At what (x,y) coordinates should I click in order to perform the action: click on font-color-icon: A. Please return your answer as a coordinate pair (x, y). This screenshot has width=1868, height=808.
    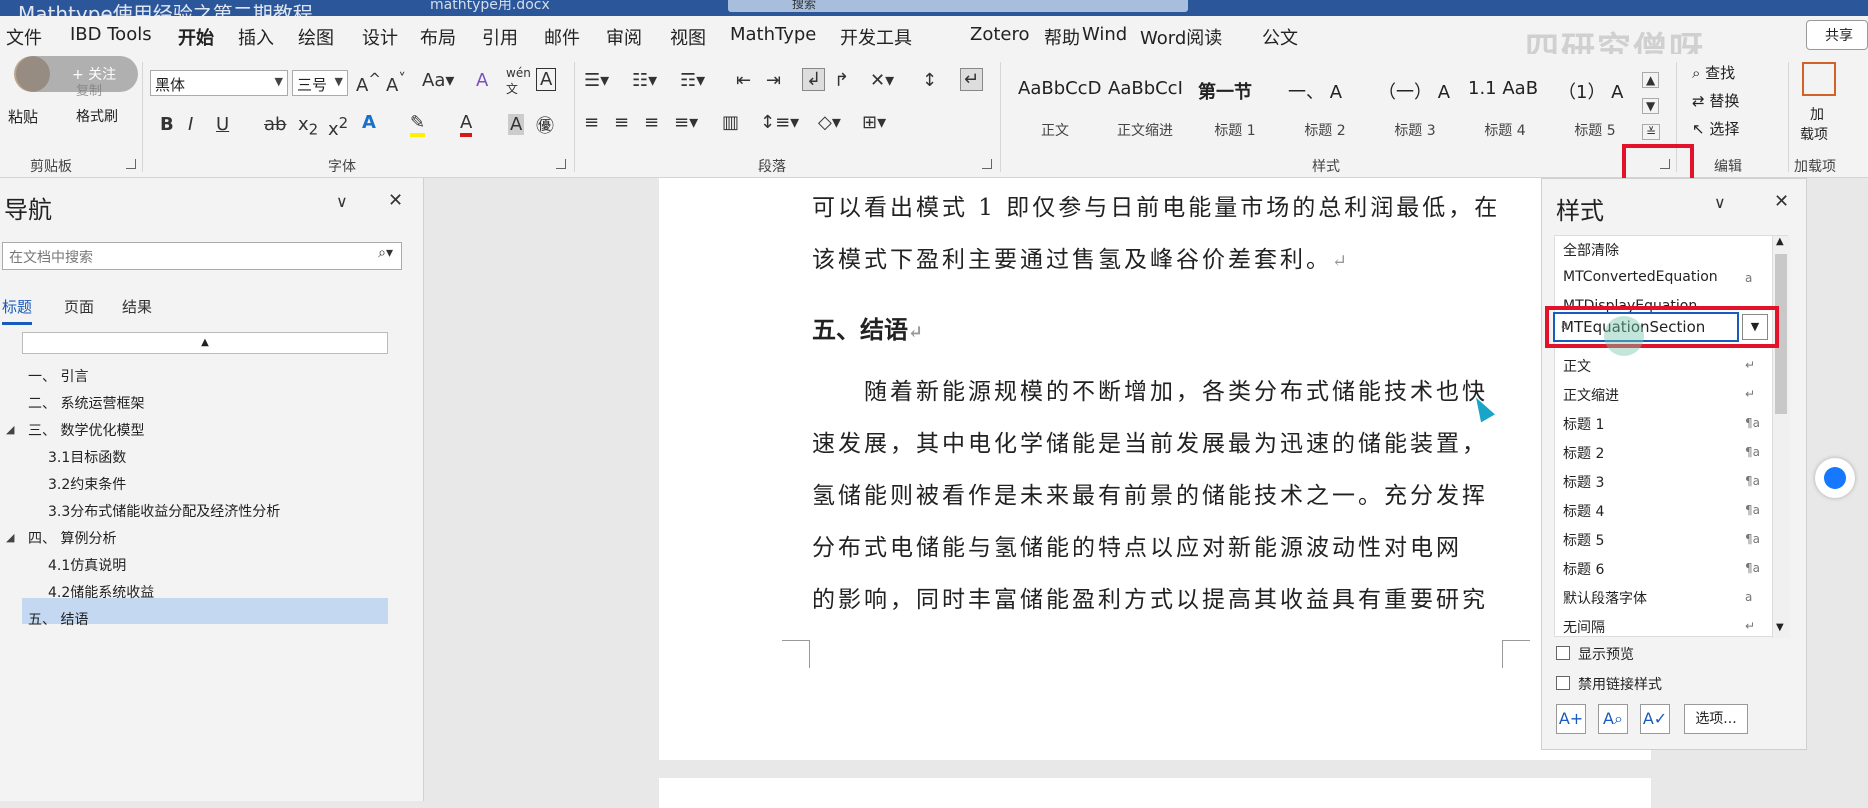
    Looking at the image, I should click on (466, 124).